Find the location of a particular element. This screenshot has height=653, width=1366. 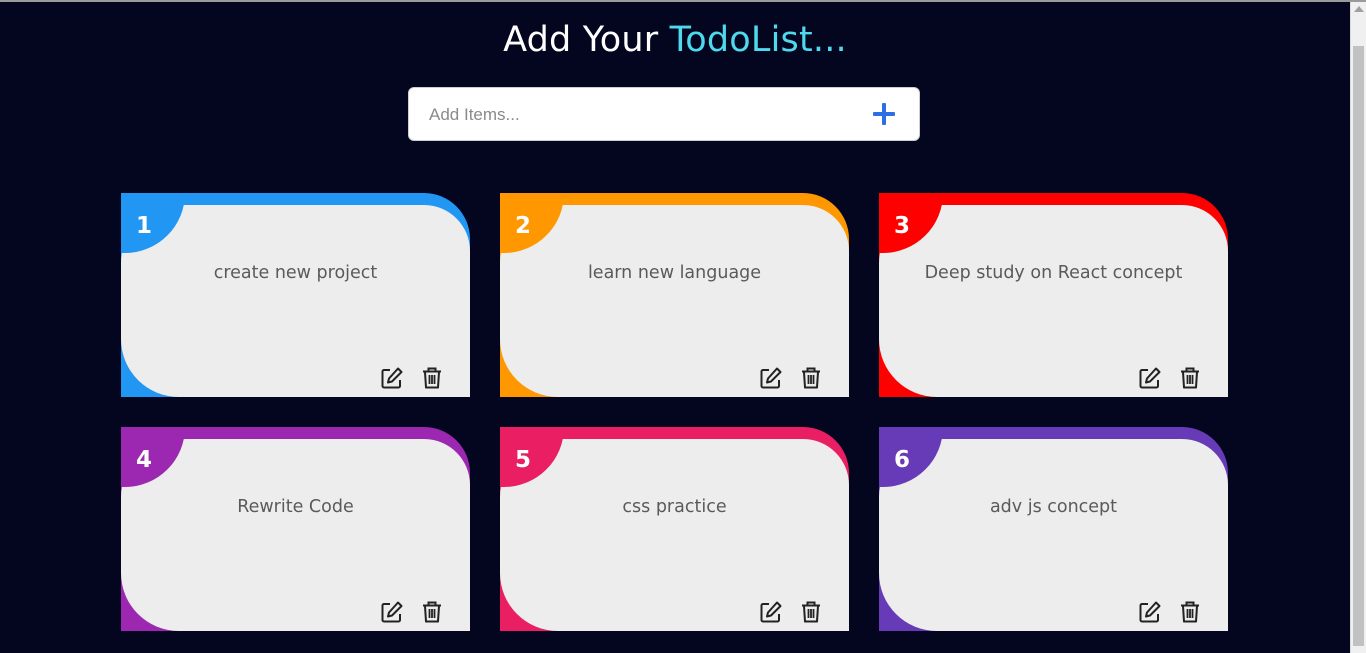

todo-card-body: css practice is located at coordinates (674, 535).